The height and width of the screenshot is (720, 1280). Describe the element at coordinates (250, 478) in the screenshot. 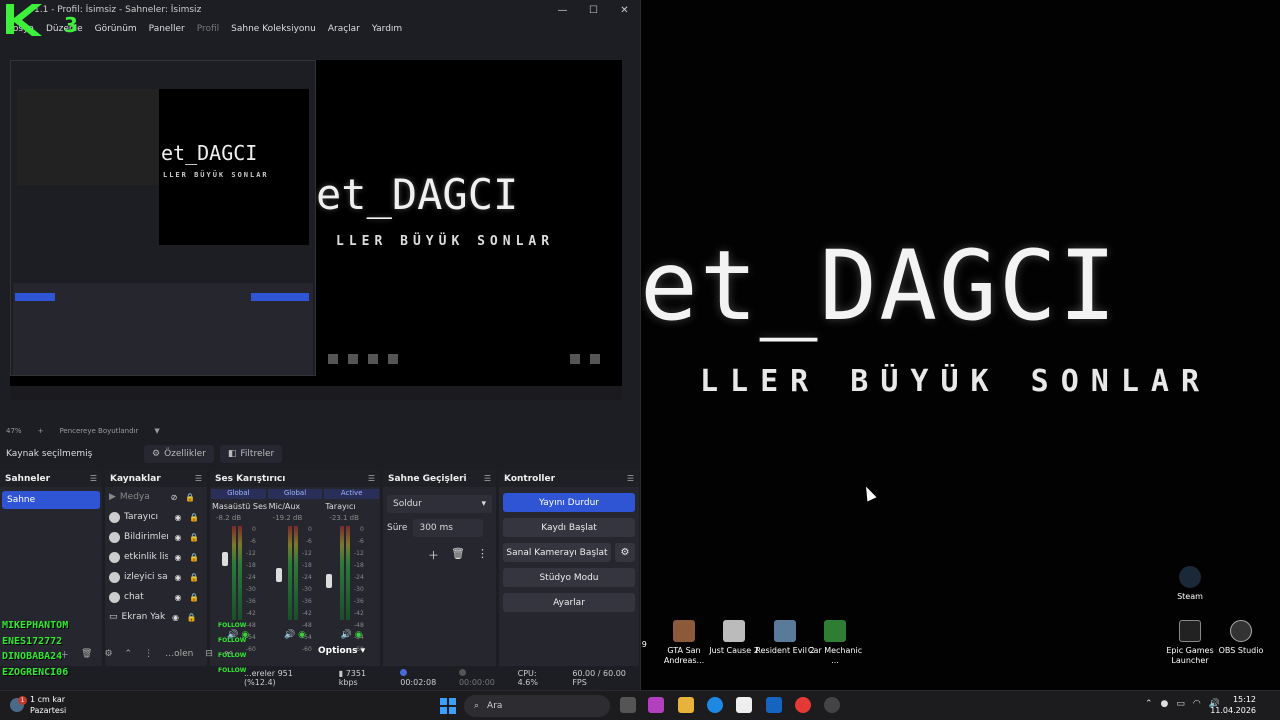

I see `mixer-header: Ses Karıştırıcı` at that location.